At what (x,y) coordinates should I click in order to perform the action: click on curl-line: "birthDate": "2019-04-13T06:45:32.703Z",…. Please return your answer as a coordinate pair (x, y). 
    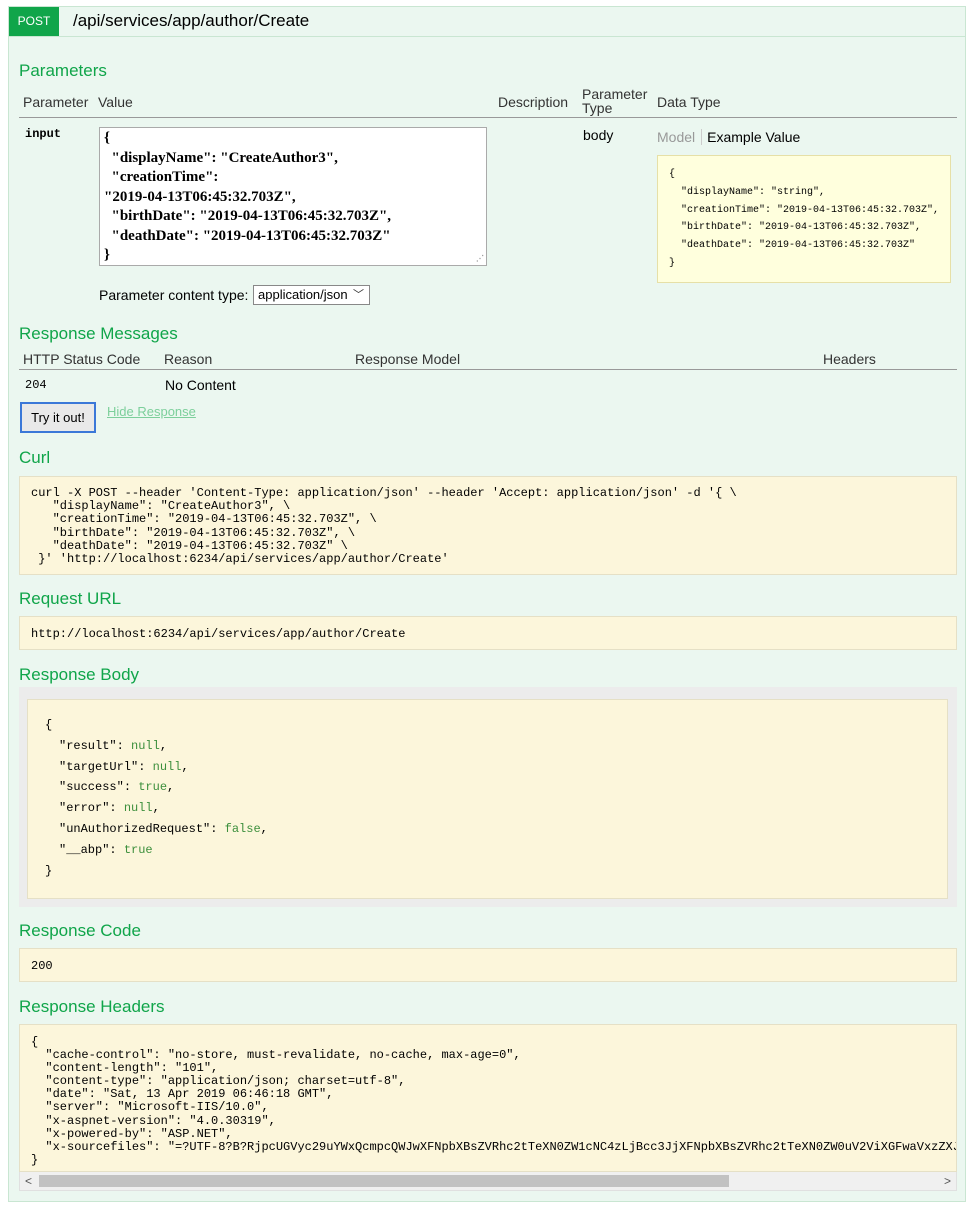
    Looking at the image, I should click on (193, 532).